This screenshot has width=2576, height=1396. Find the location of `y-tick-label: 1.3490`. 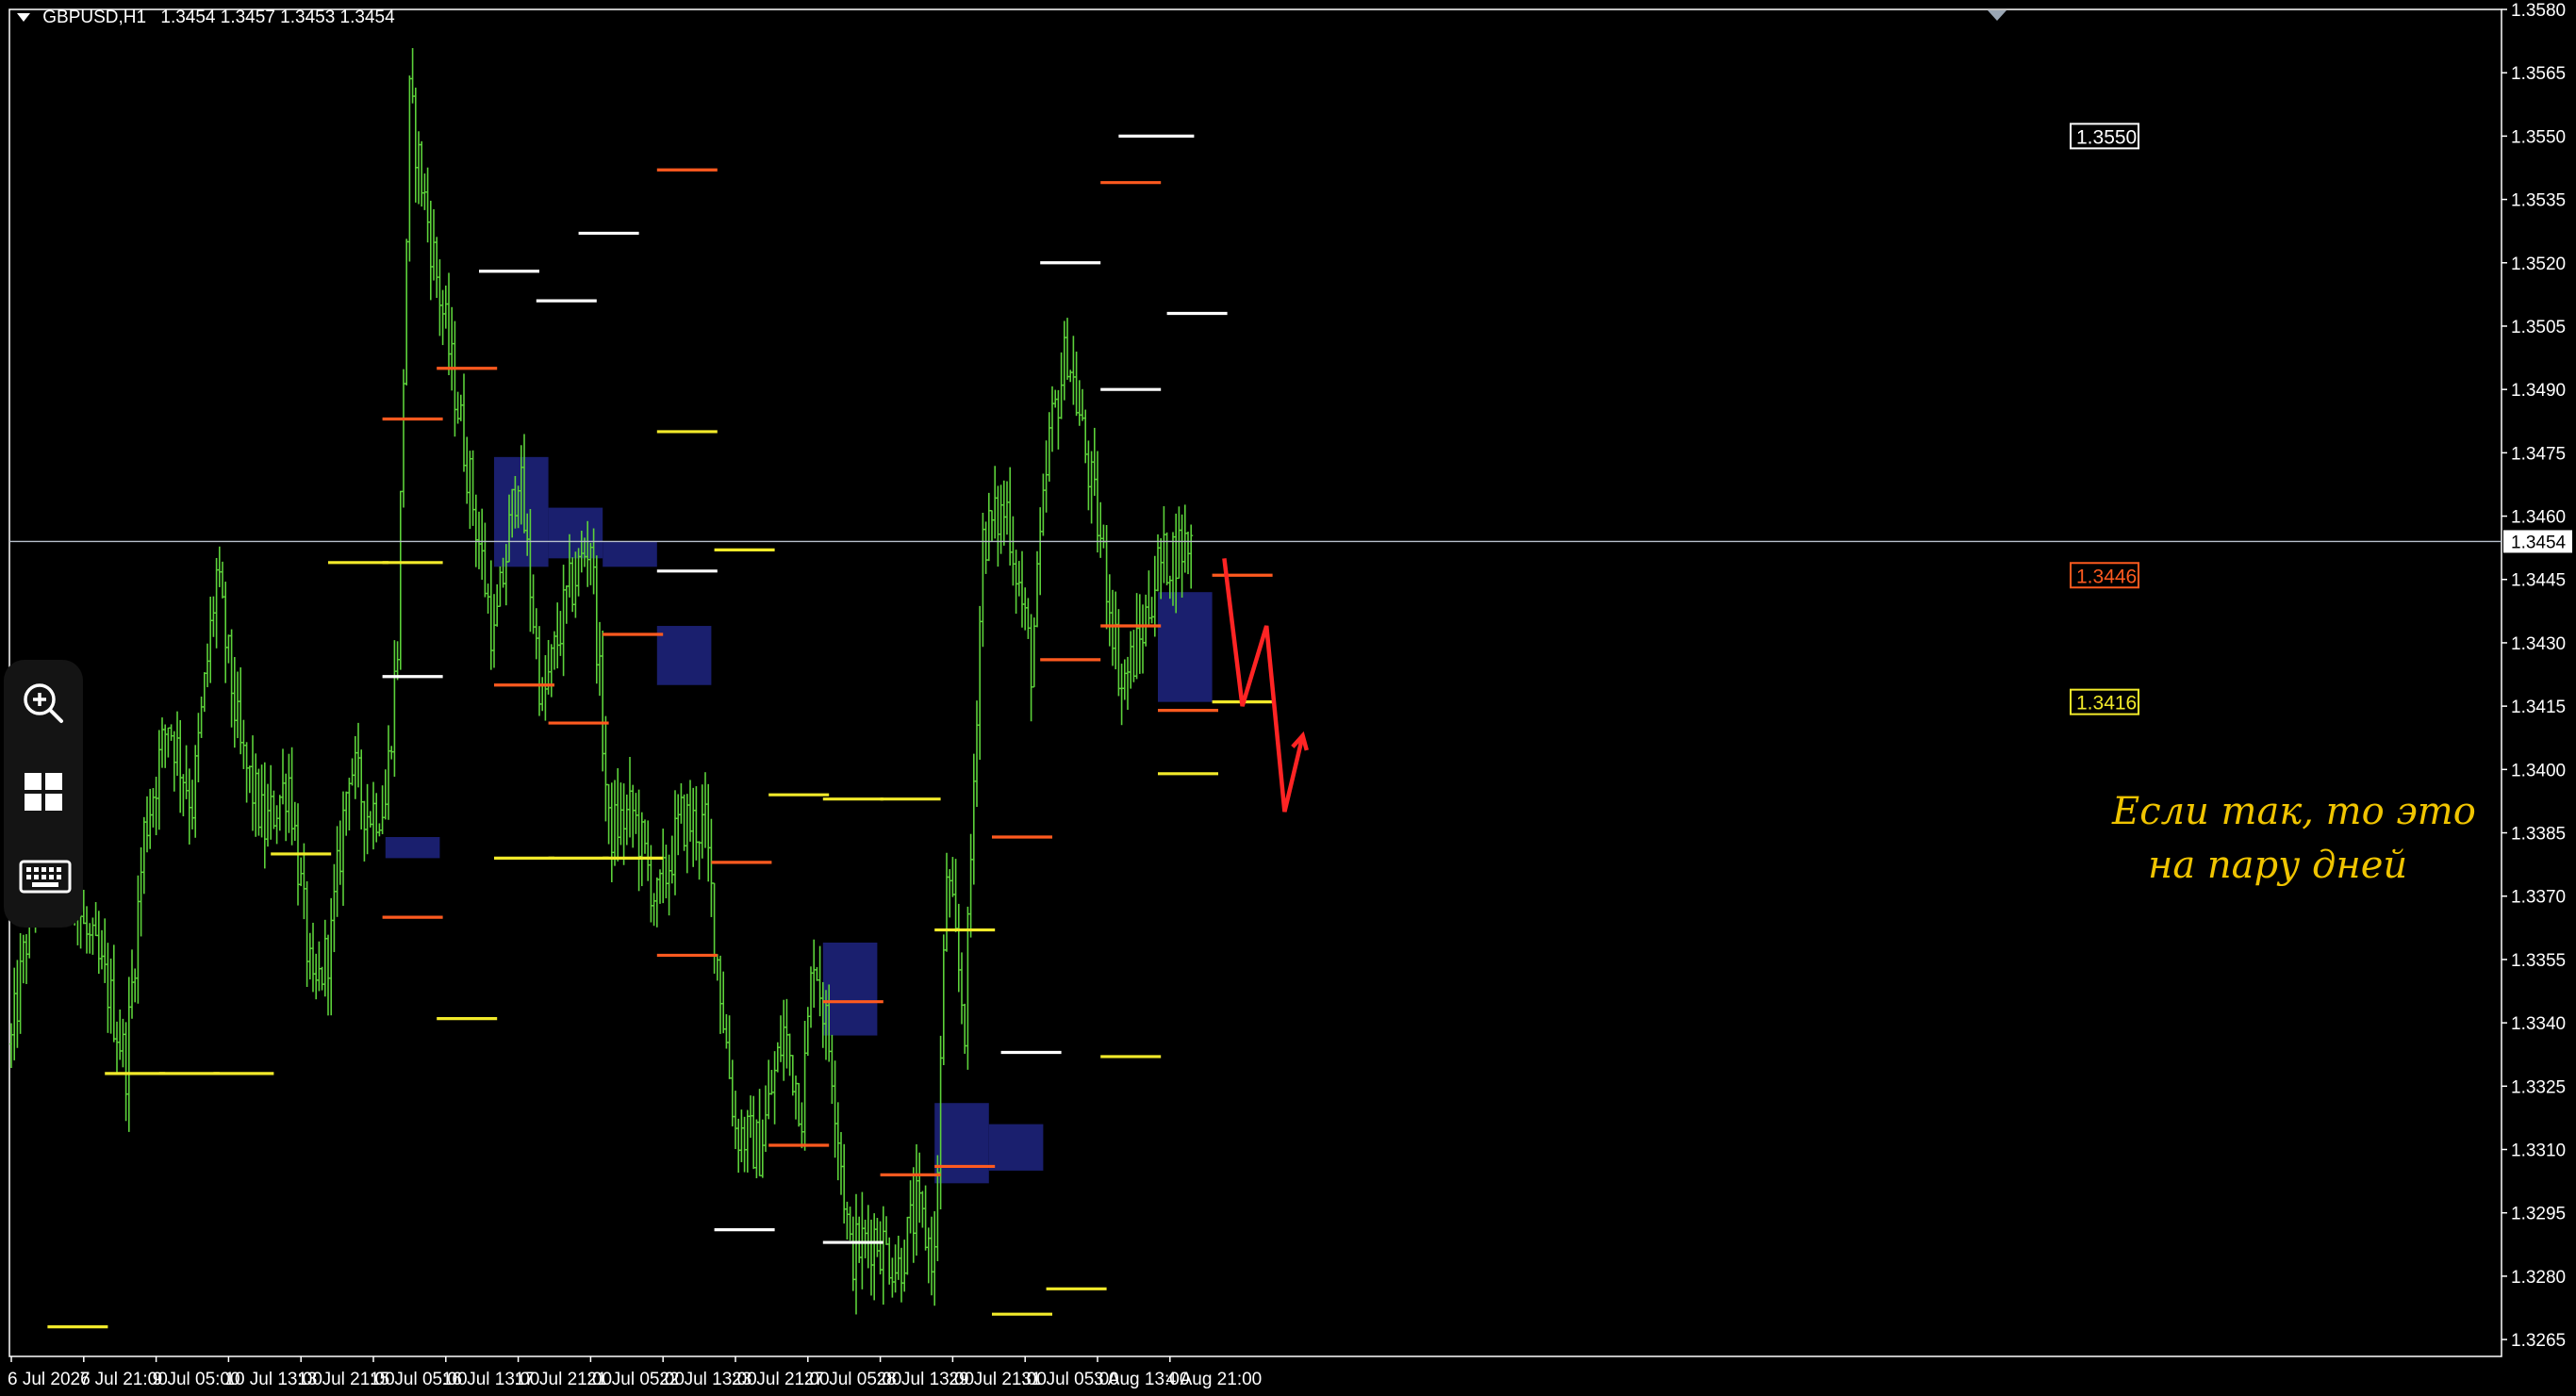

y-tick-label: 1.3490 is located at coordinates (2538, 391).